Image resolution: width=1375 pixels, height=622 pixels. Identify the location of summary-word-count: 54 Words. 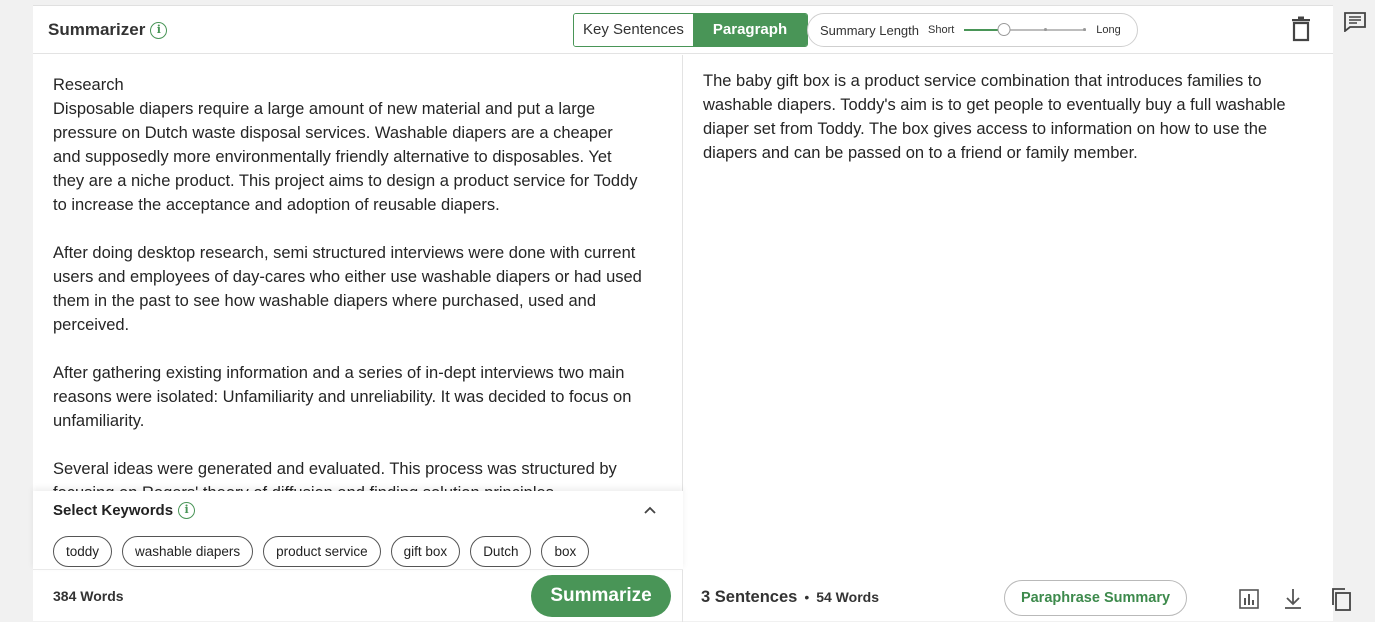
(847, 597).